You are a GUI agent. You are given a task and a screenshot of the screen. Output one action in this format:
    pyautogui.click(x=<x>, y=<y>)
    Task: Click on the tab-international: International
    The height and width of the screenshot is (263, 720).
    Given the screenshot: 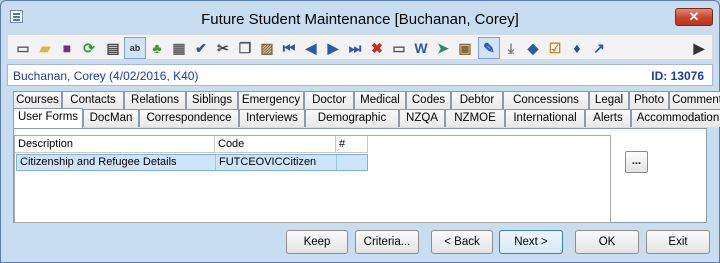 What is the action you would take?
    pyautogui.click(x=545, y=118)
    